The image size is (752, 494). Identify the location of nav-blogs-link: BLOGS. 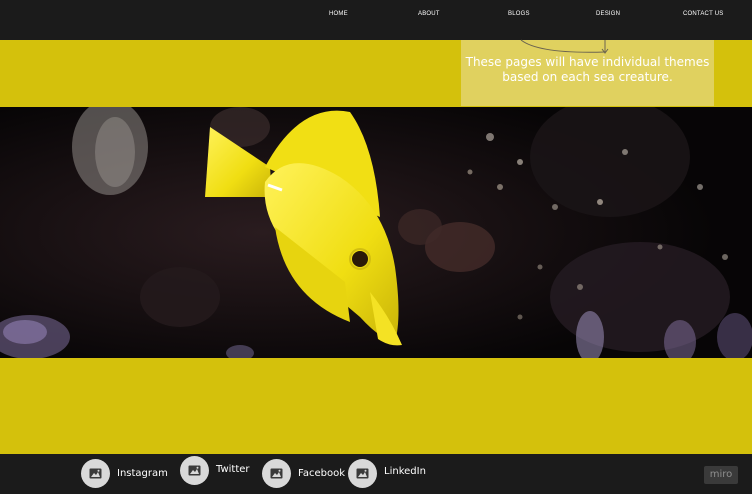
(519, 14).